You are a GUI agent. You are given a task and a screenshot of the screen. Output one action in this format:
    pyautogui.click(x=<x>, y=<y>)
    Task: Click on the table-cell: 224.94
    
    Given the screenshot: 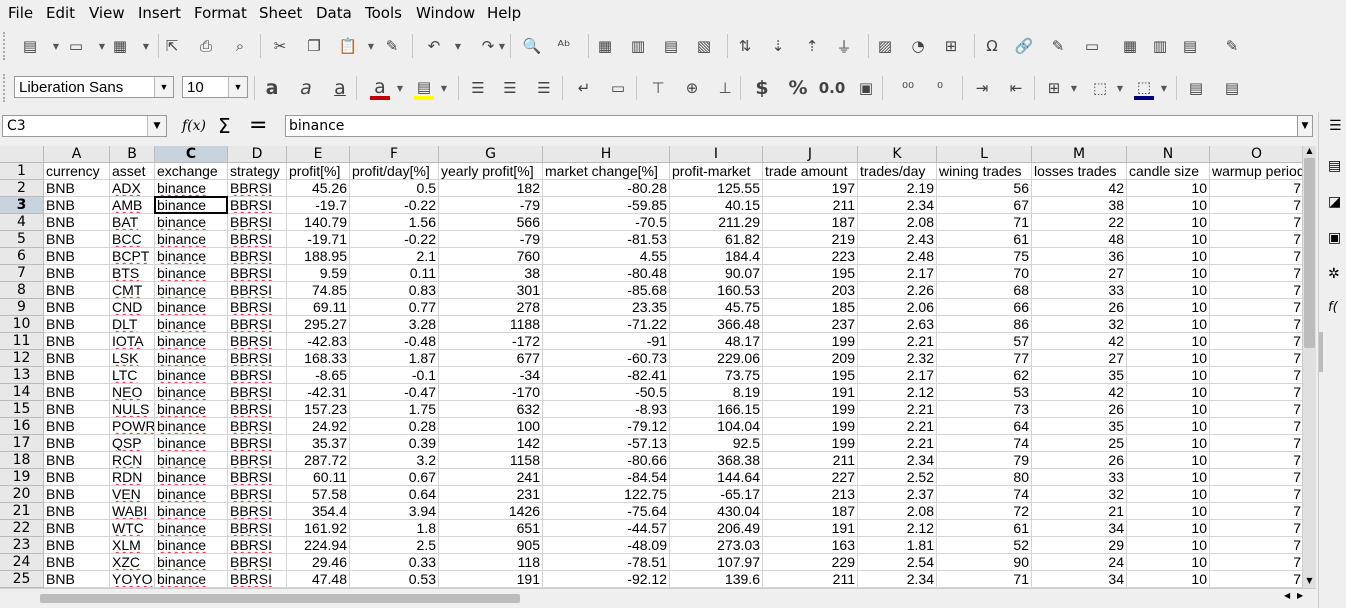 What is the action you would take?
    pyautogui.click(x=318, y=545)
    